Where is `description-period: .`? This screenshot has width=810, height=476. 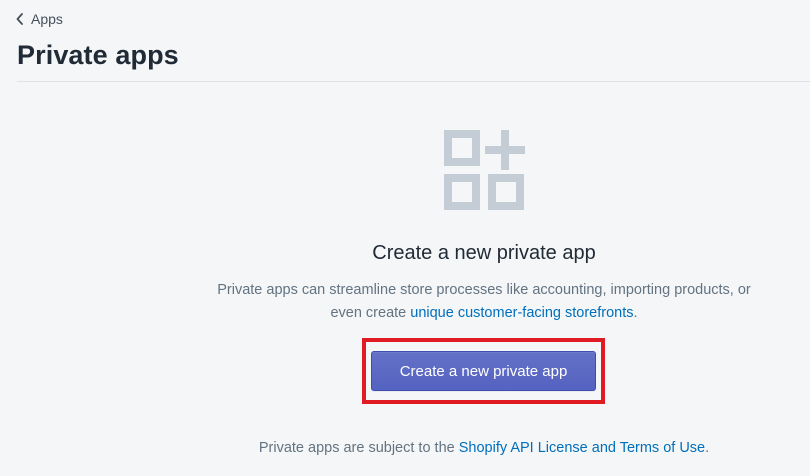 description-period: . is located at coordinates (635, 313).